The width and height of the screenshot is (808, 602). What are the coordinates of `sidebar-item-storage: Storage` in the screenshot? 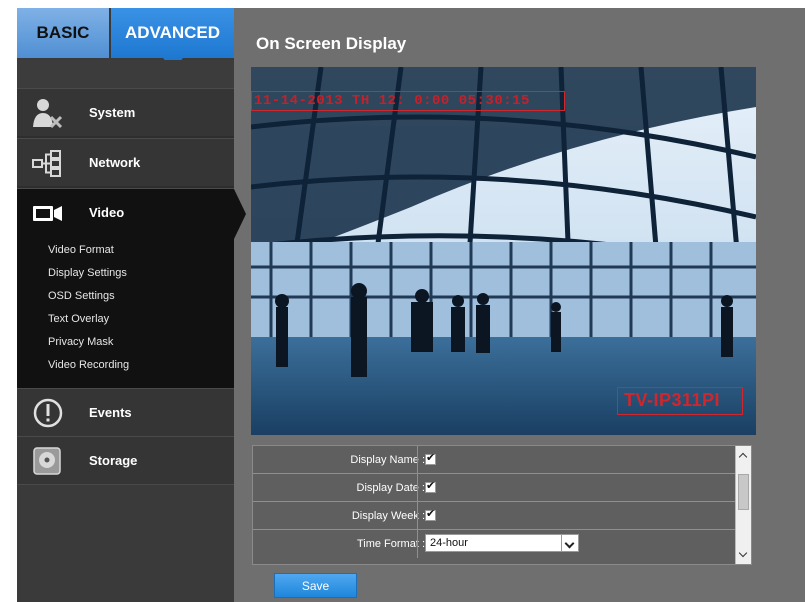 It's located at (125, 460).